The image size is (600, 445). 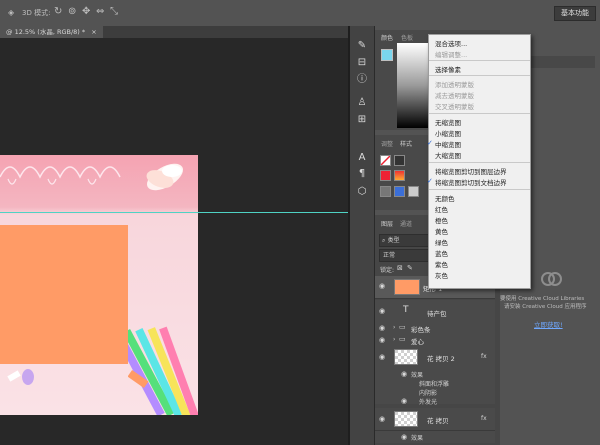 What do you see at coordinates (430, 143) in the screenshot?
I see `checkmark-icon: ✓` at bounding box center [430, 143].